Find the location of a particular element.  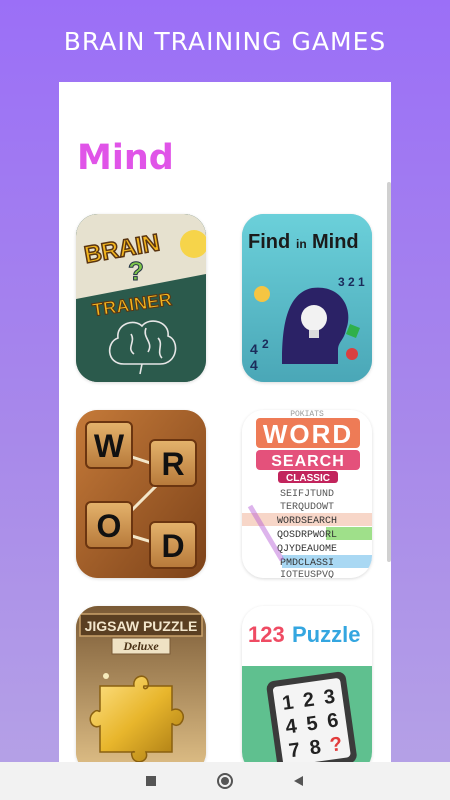

circle-icon is located at coordinates (225, 781).